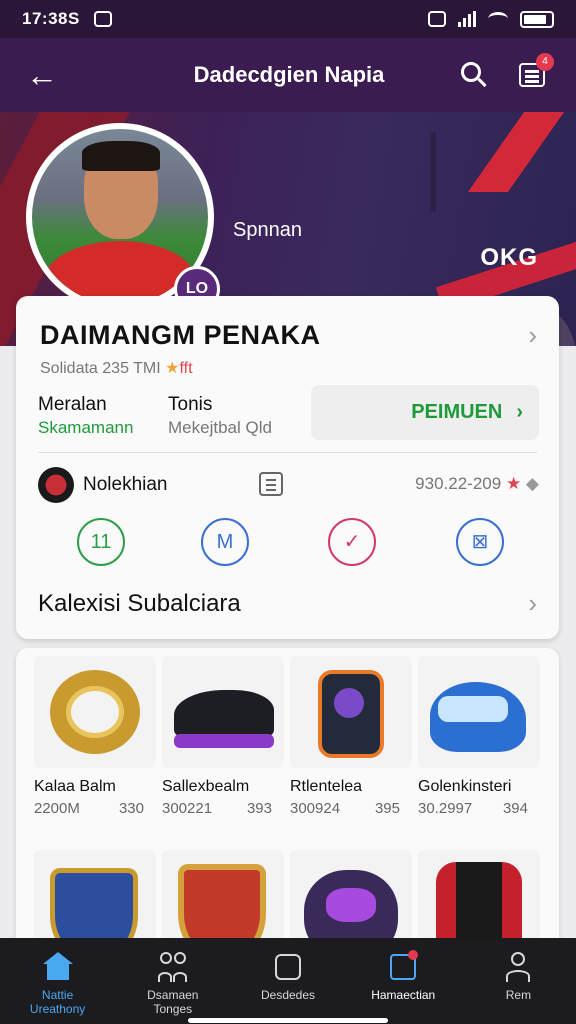  What do you see at coordinates (433, 172) in the screenshot?
I see `palm-tree-silhouette` at bounding box center [433, 172].